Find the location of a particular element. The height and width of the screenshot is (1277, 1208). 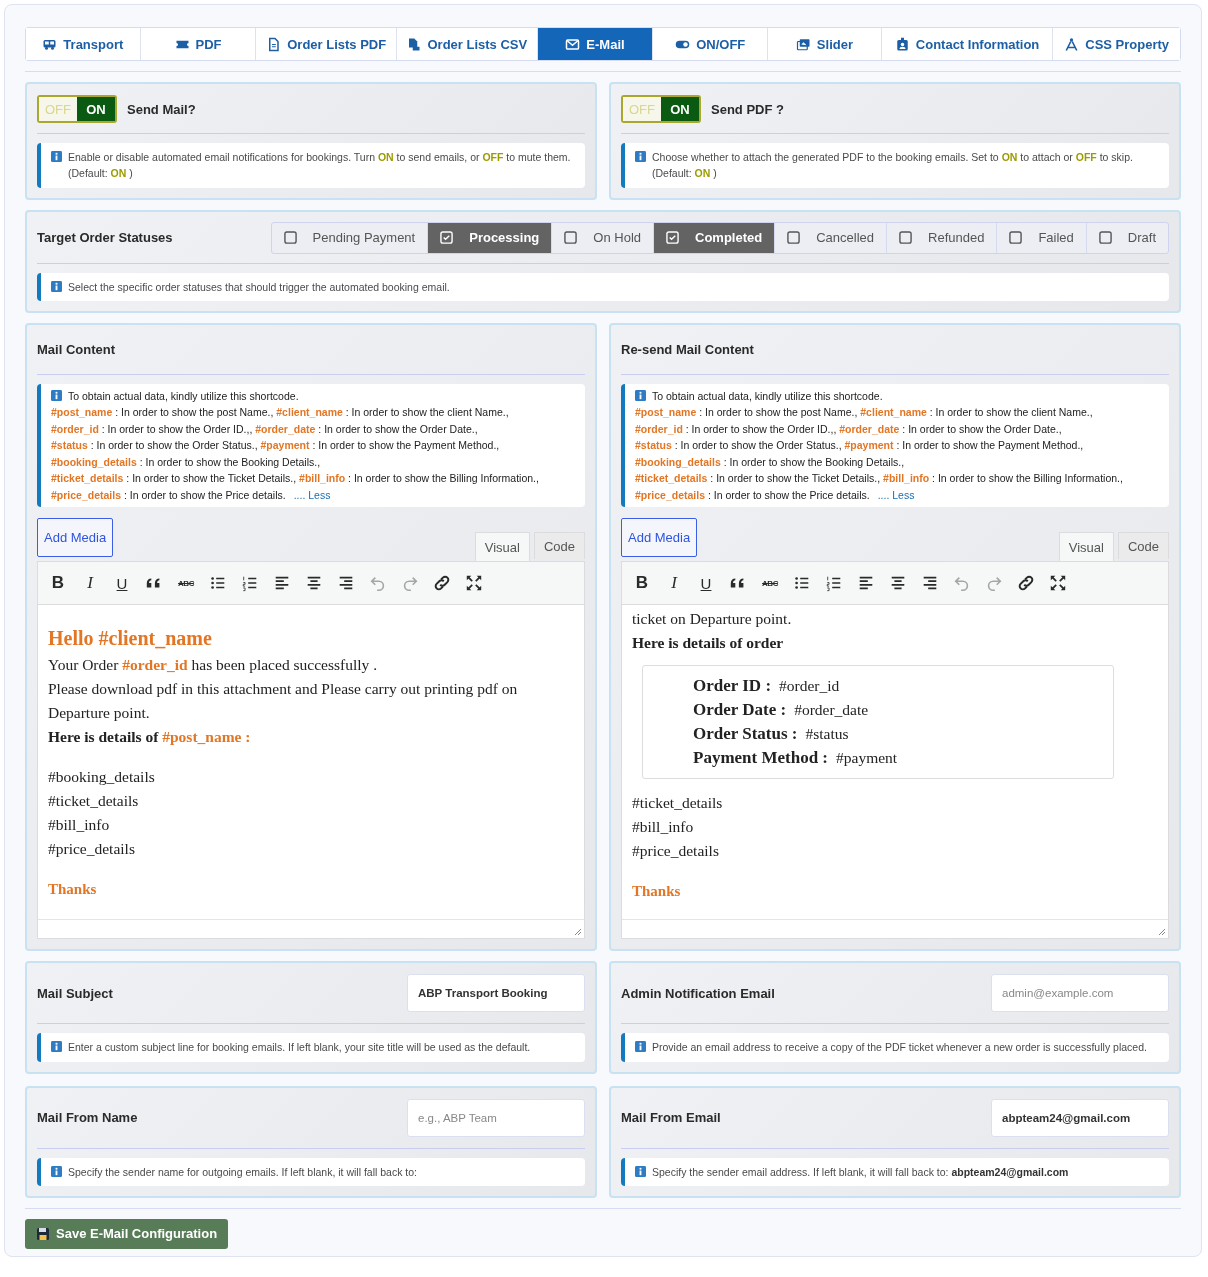

detail-value: #order_date is located at coordinates (831, 710).